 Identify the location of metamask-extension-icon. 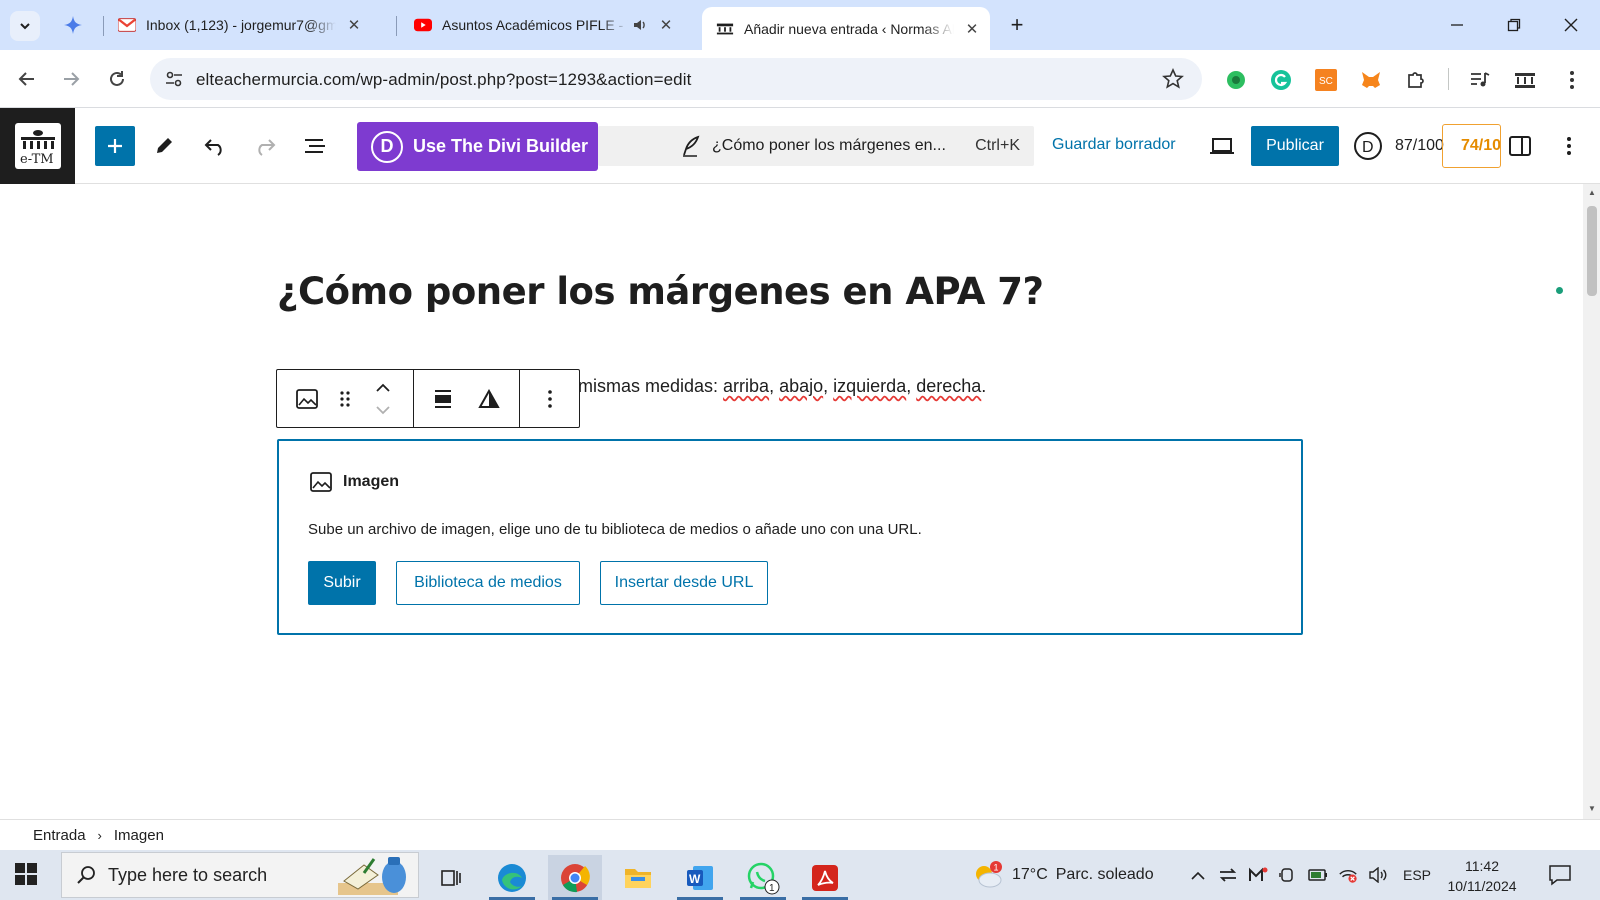
(1371, 80).